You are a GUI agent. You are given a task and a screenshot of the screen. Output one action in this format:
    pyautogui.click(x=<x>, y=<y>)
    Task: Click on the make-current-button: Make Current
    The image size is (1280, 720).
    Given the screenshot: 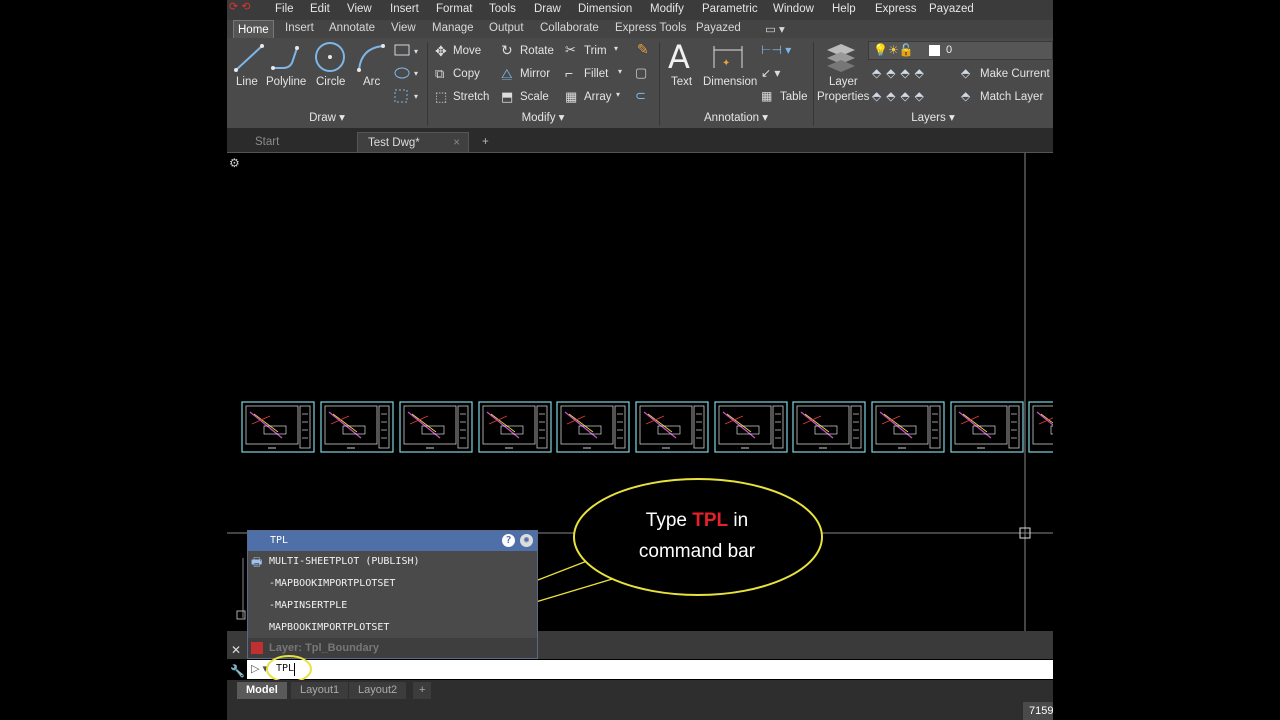 What is the action you would take?
    pyautogui.click(x=1015, y=74)
    